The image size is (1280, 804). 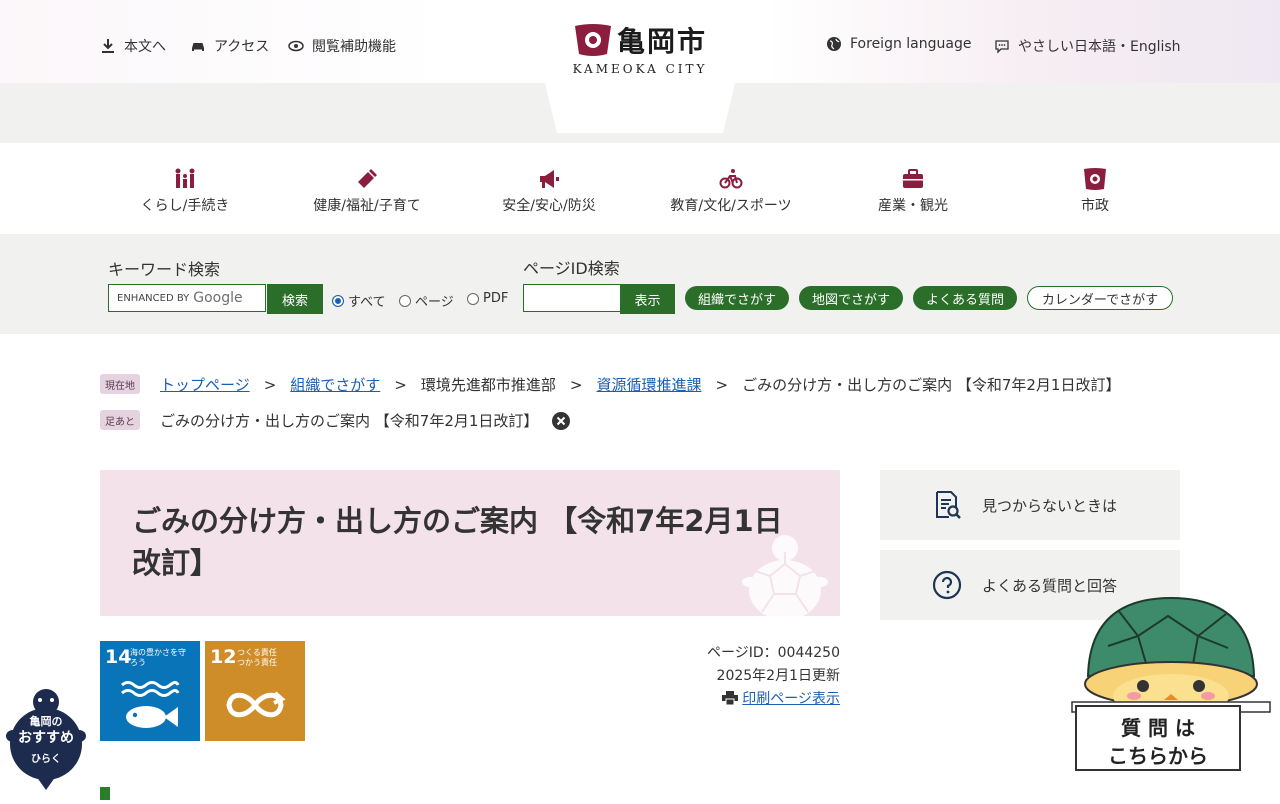 I want to click on page-title: ごみの分け方・出し方のご案内 【令和7年2月1日改訂】, so click(x=457, y=542).